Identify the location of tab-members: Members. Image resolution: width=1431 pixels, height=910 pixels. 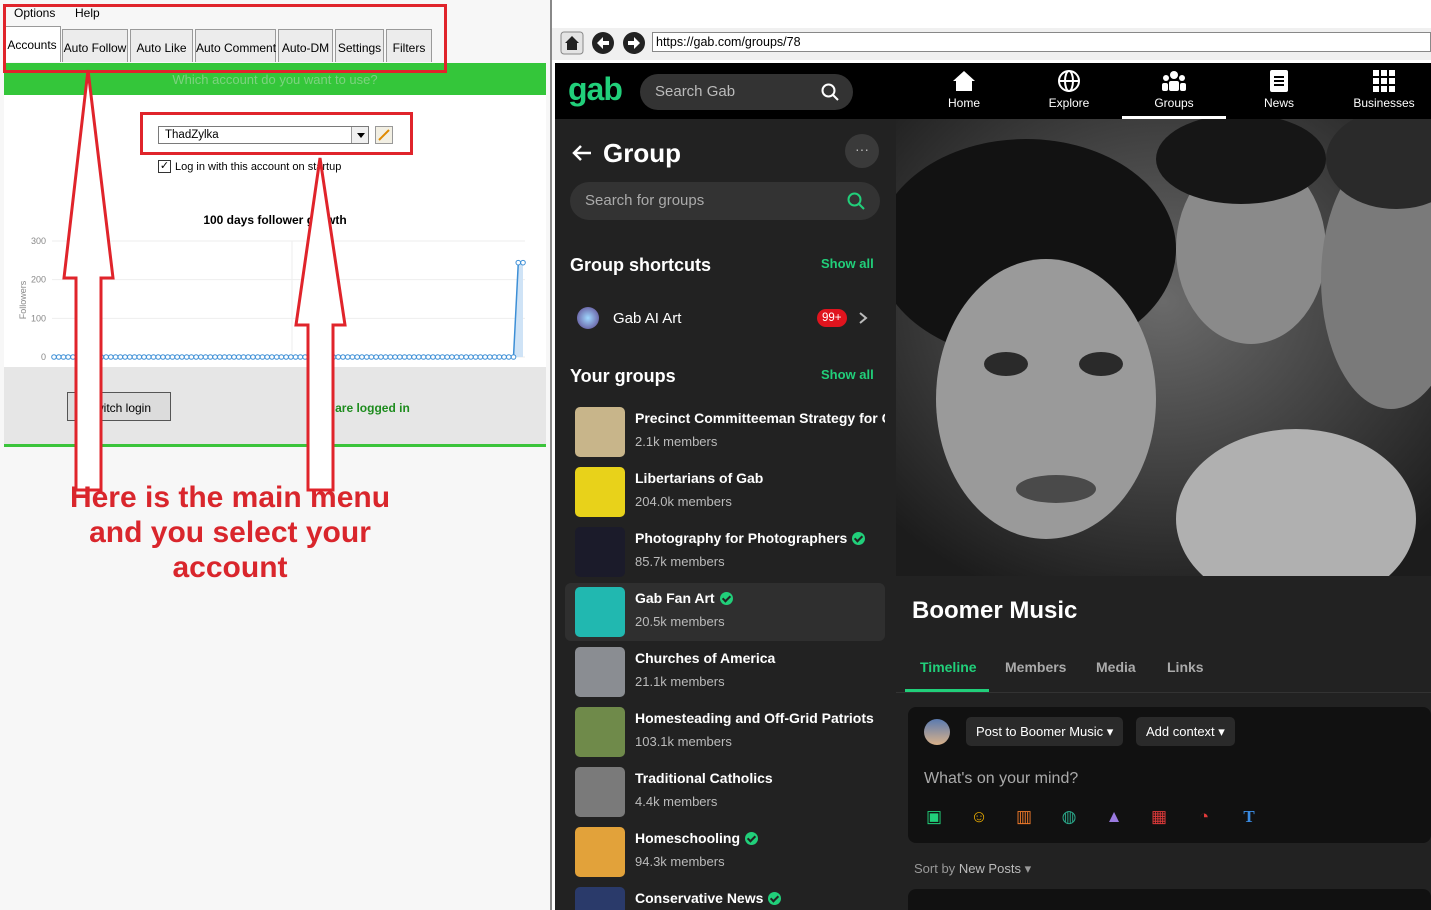
(1035, 667).